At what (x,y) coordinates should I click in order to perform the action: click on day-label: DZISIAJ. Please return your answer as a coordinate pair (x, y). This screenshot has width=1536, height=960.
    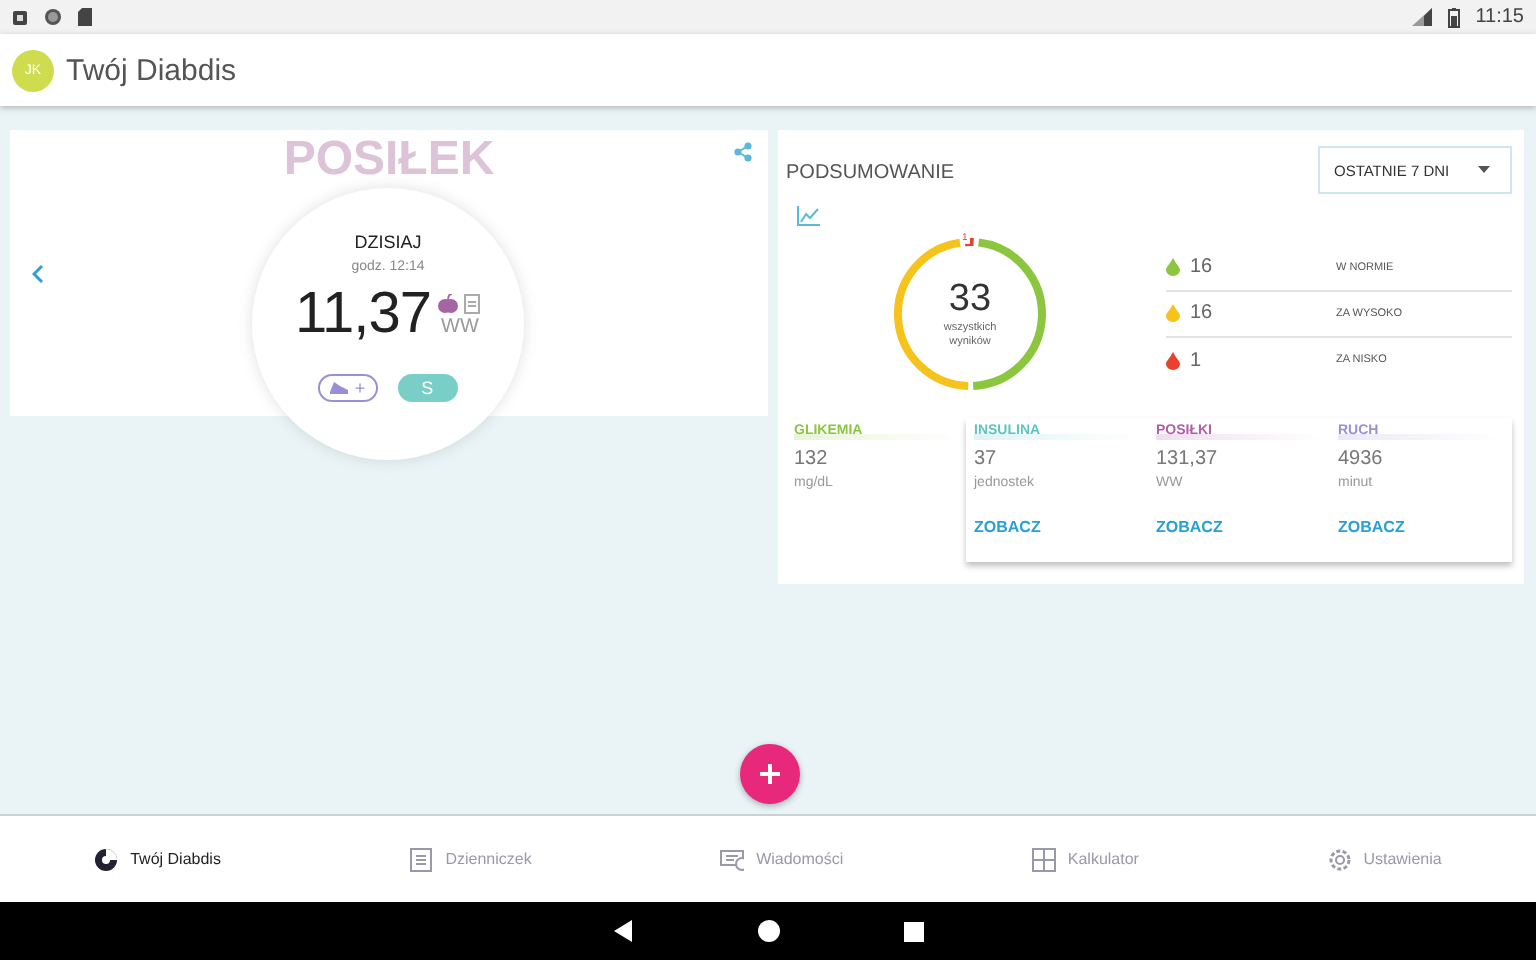
    Looking at the image, I should click on (388, 242).